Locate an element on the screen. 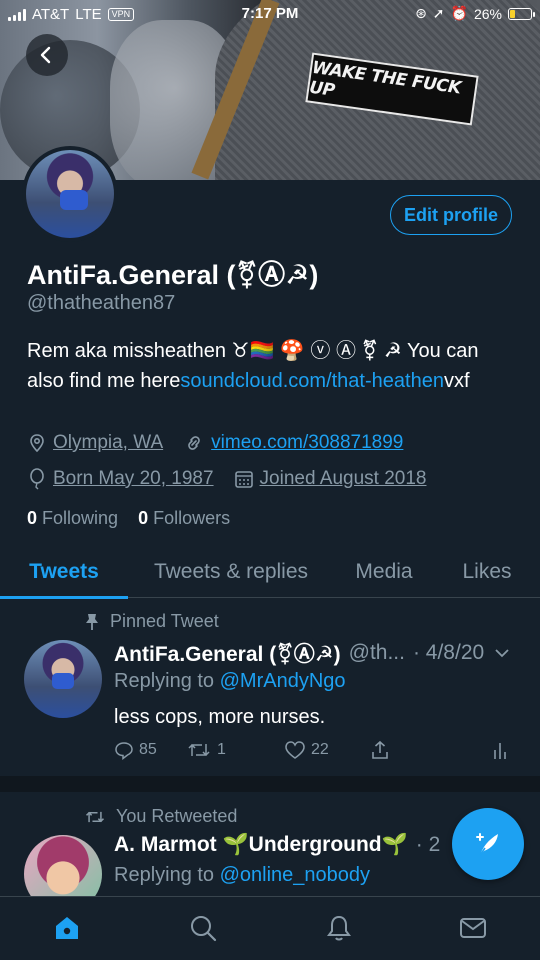 The image size is (540, 960). analytics-icon is located at coordinates (500, 751).